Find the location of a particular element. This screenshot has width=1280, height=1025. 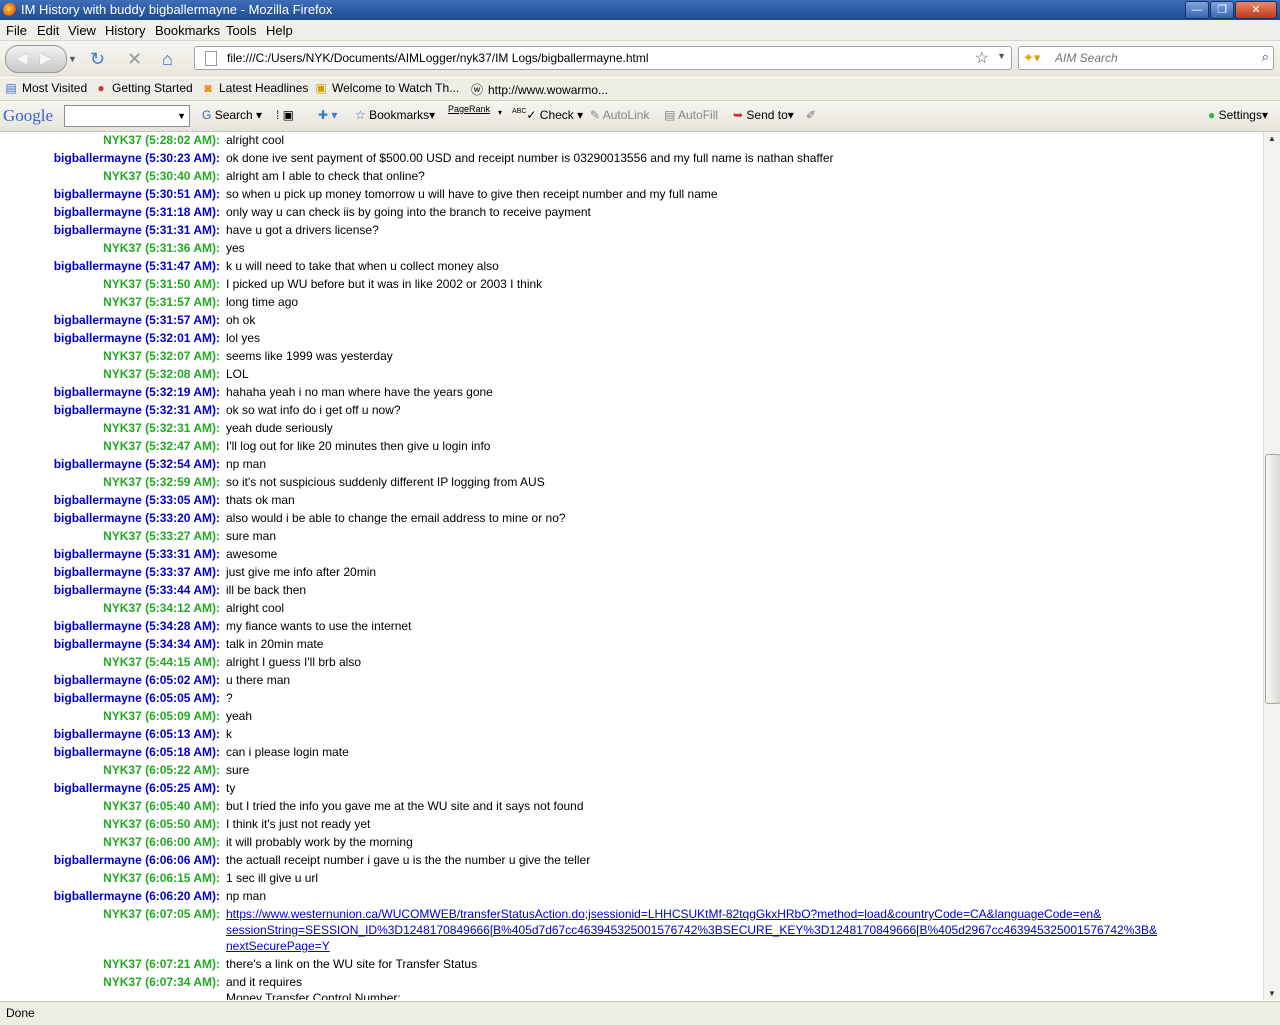

aim-search-engine-icon: ✦▾ is located at coordinates (1031, 58).